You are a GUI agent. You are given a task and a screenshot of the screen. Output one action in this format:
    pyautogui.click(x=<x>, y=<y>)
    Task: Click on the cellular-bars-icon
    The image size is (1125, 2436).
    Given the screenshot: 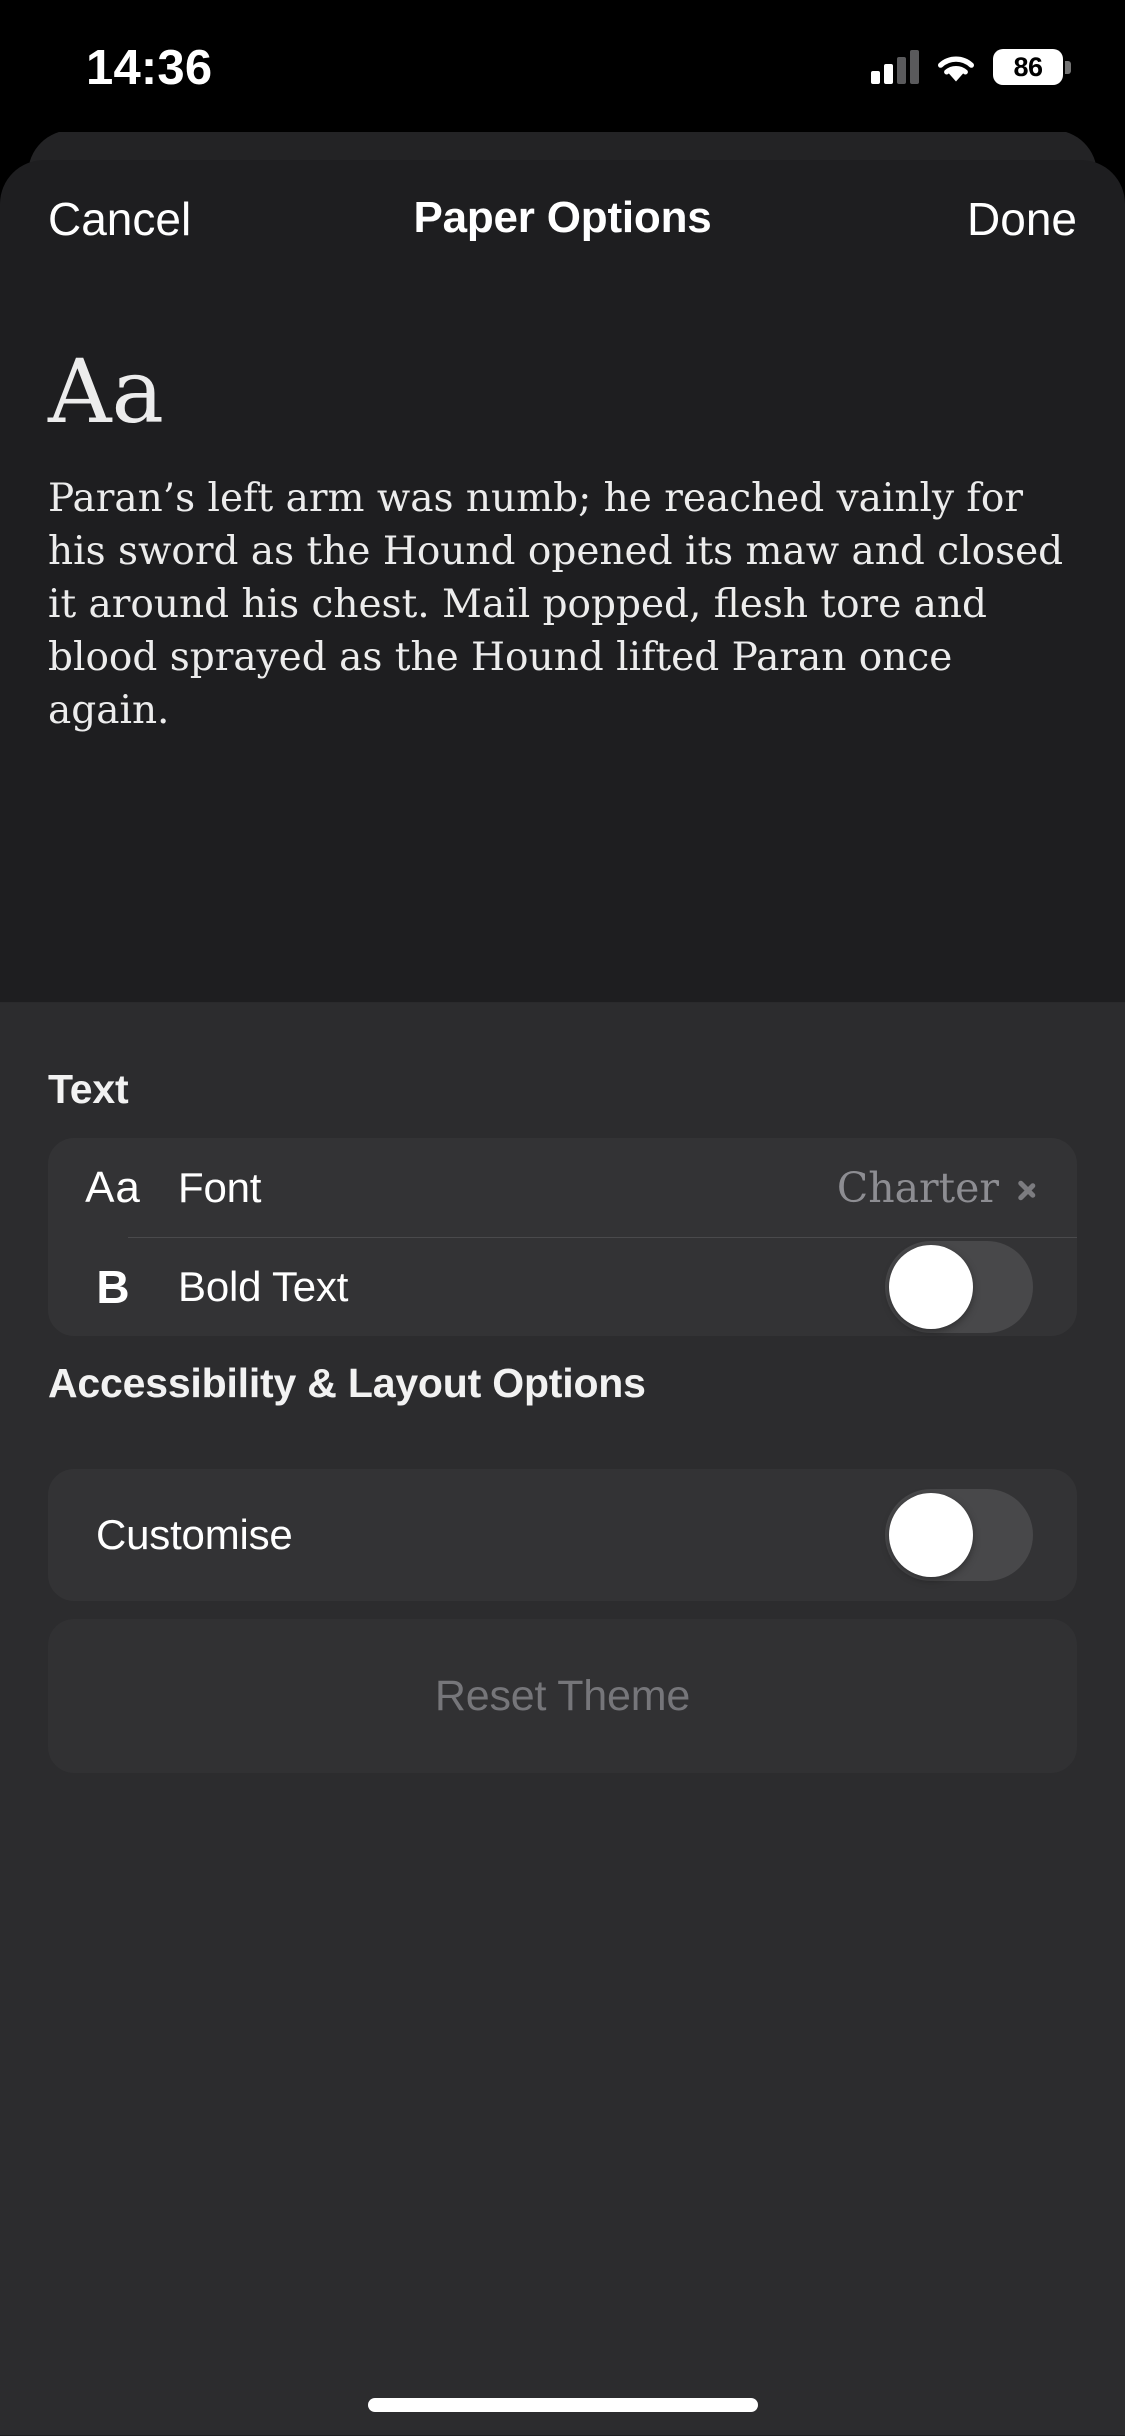 What is the action you would take?
    pyautogui.click(x=895, y=67)
    